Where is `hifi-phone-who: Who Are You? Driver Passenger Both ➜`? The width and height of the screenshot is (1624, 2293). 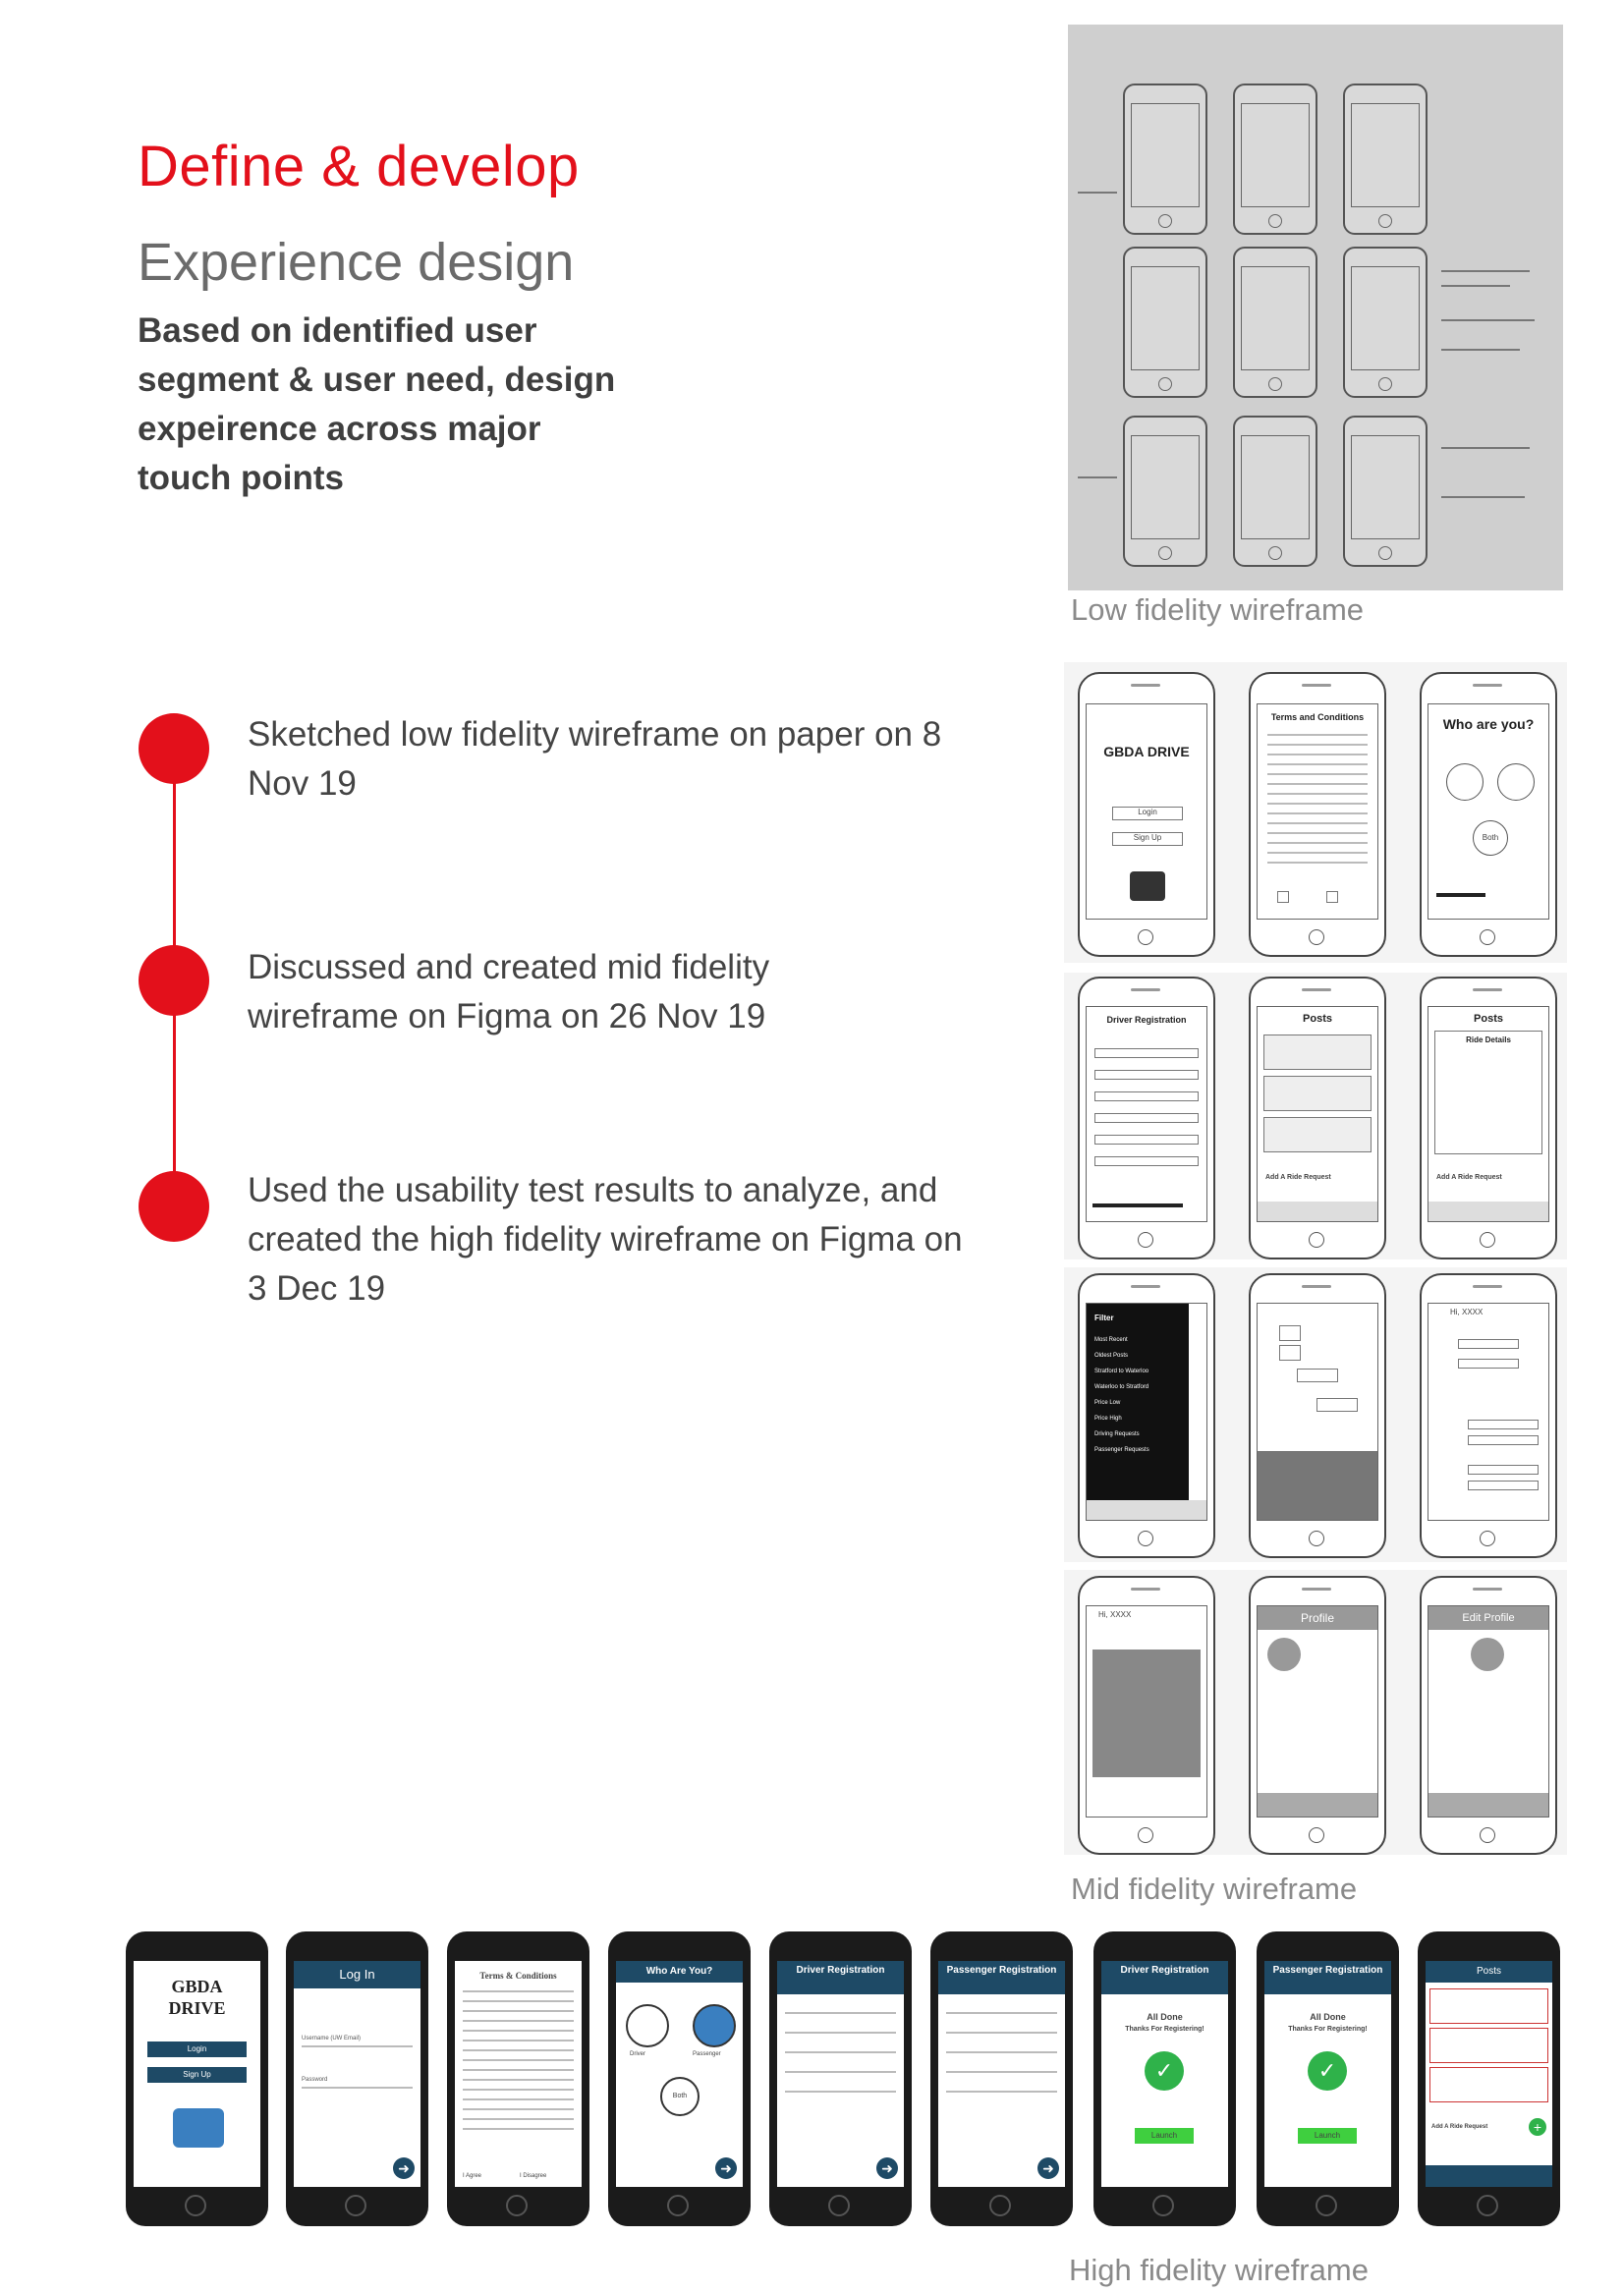
hifi-phone-who: Who Are You? Driver Passenger Both ➜ is located at coordinates (679, 2078).